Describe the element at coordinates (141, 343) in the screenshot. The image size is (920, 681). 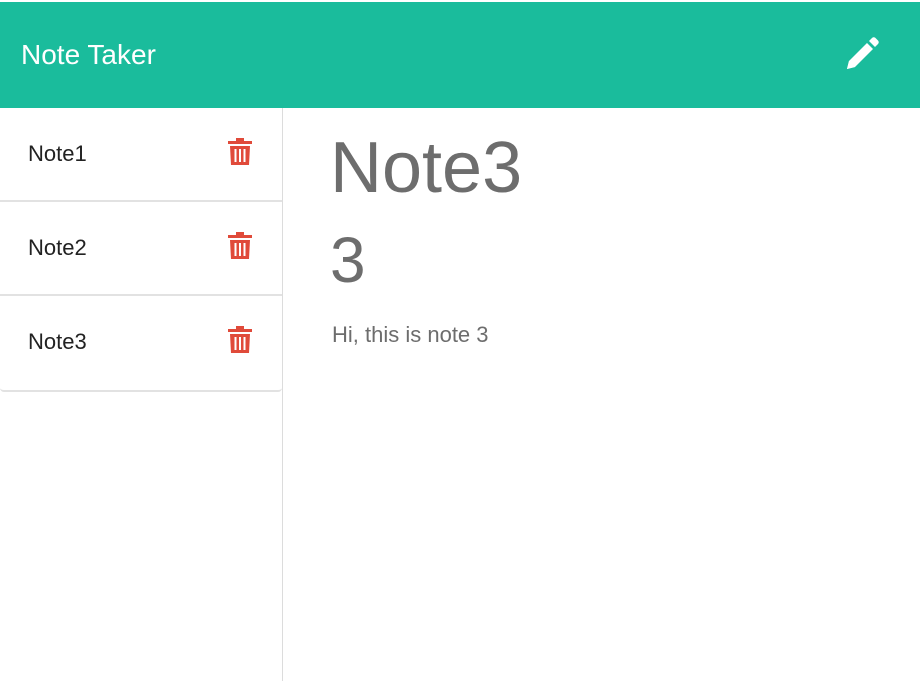
I see `note-list-item: Note3` at that location.